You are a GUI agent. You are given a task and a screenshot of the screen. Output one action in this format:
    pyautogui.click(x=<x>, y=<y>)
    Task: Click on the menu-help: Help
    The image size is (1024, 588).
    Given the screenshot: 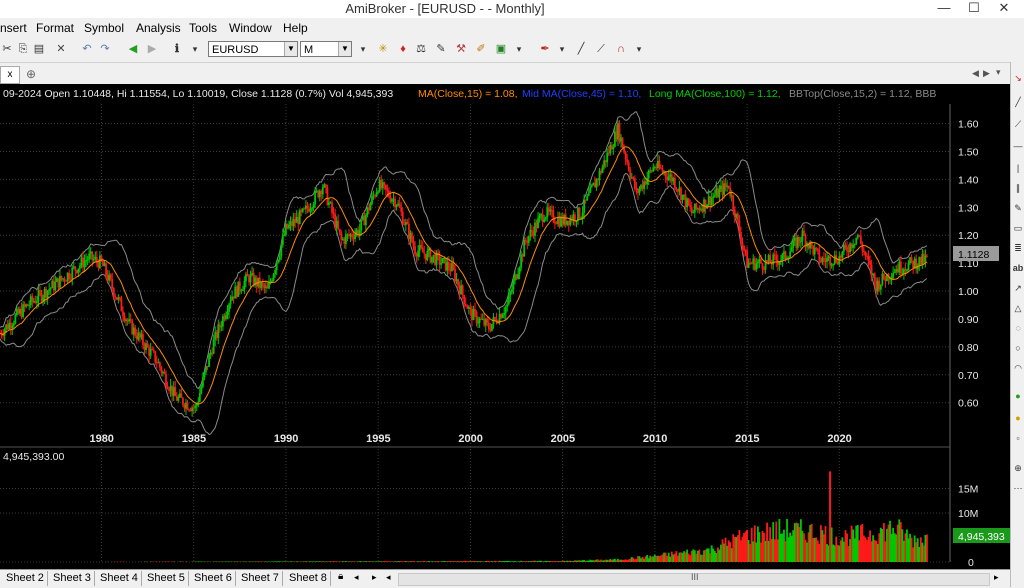 What is the action you would take?
    pyautogui.click(x=295, y=28)
    